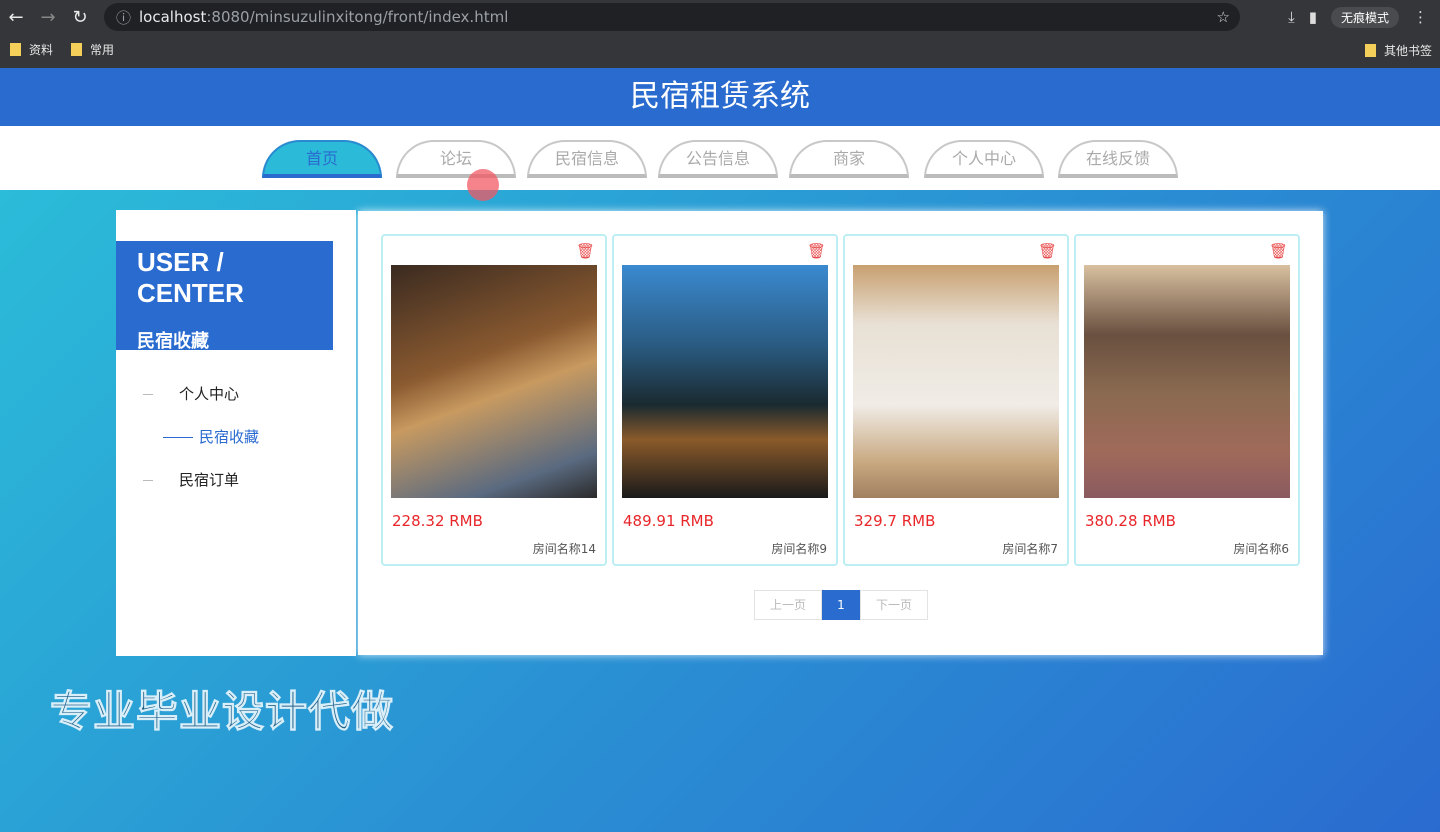  Describe the element at coordinates (564, 549) in the screenshot. I see `card-name: 房间名称14` at that location.